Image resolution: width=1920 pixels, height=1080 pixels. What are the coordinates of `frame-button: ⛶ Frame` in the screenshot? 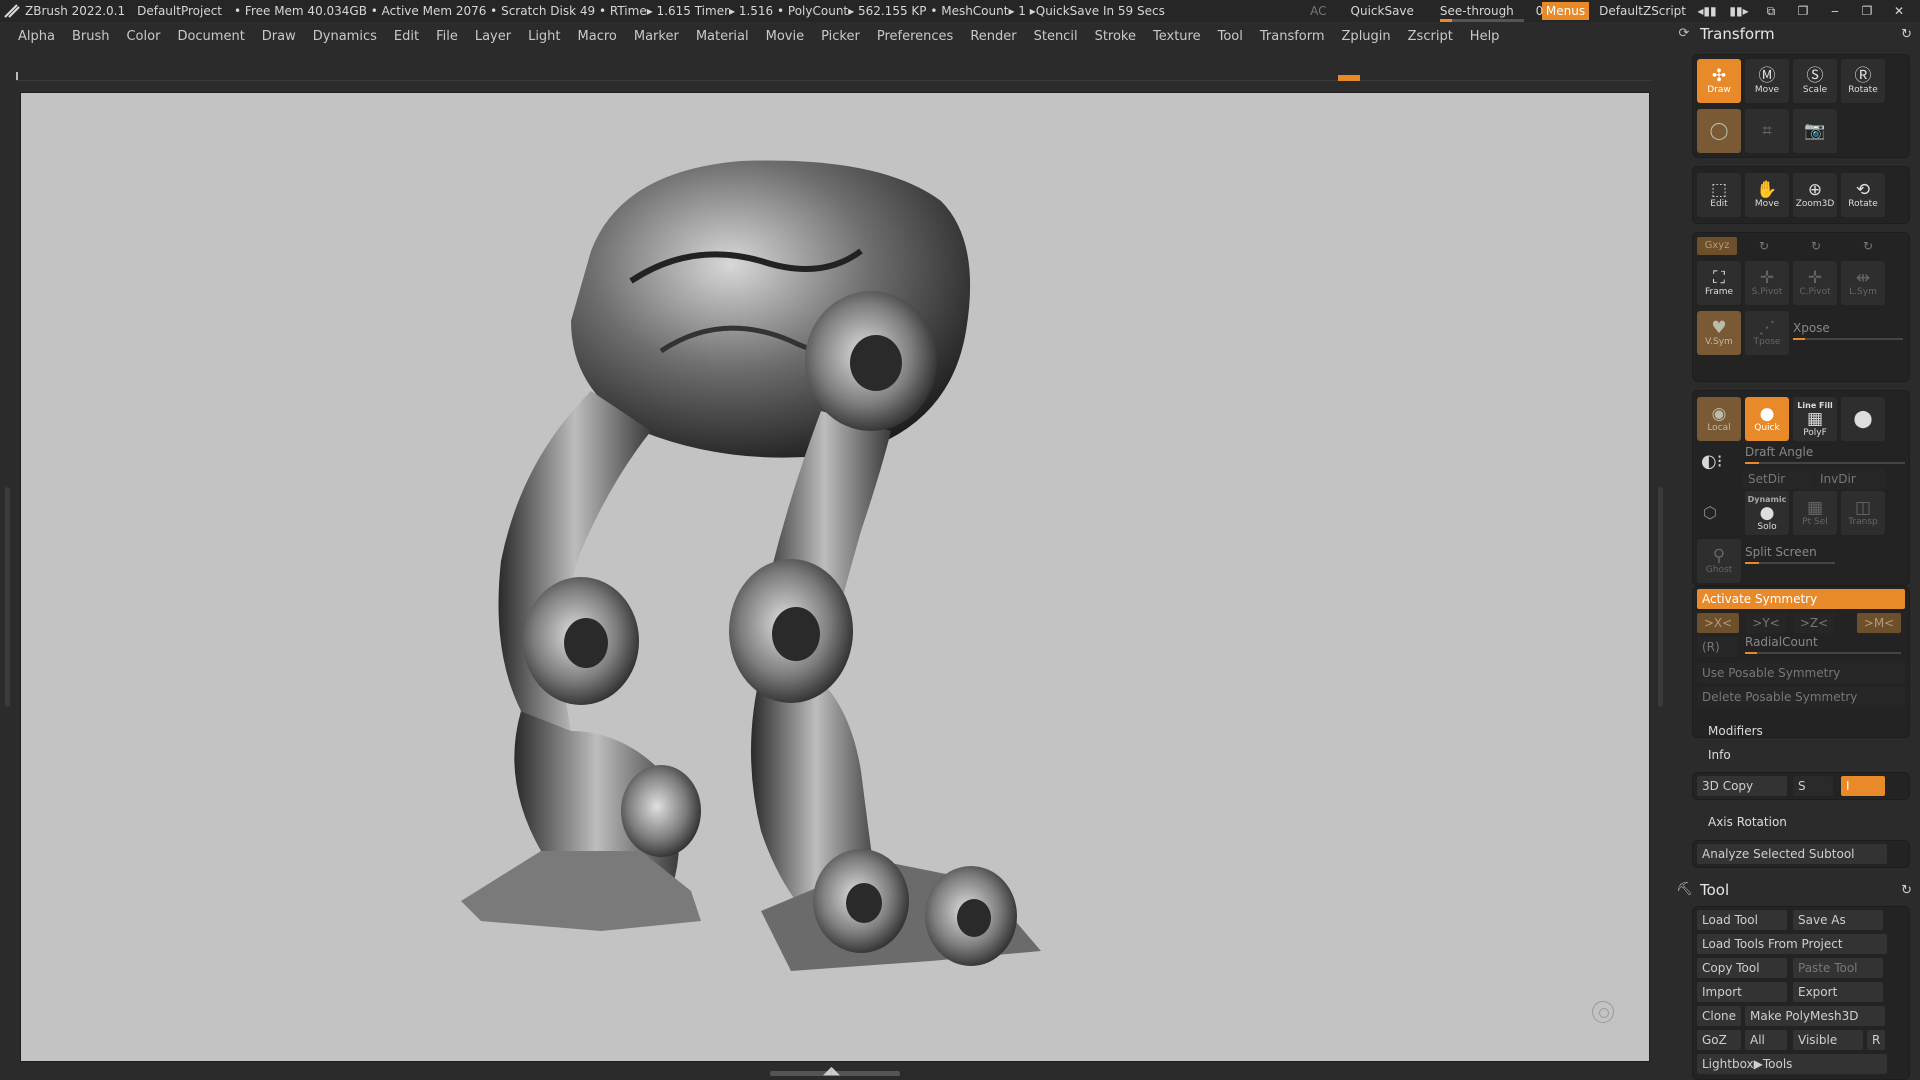 It's located at (1719, 283).